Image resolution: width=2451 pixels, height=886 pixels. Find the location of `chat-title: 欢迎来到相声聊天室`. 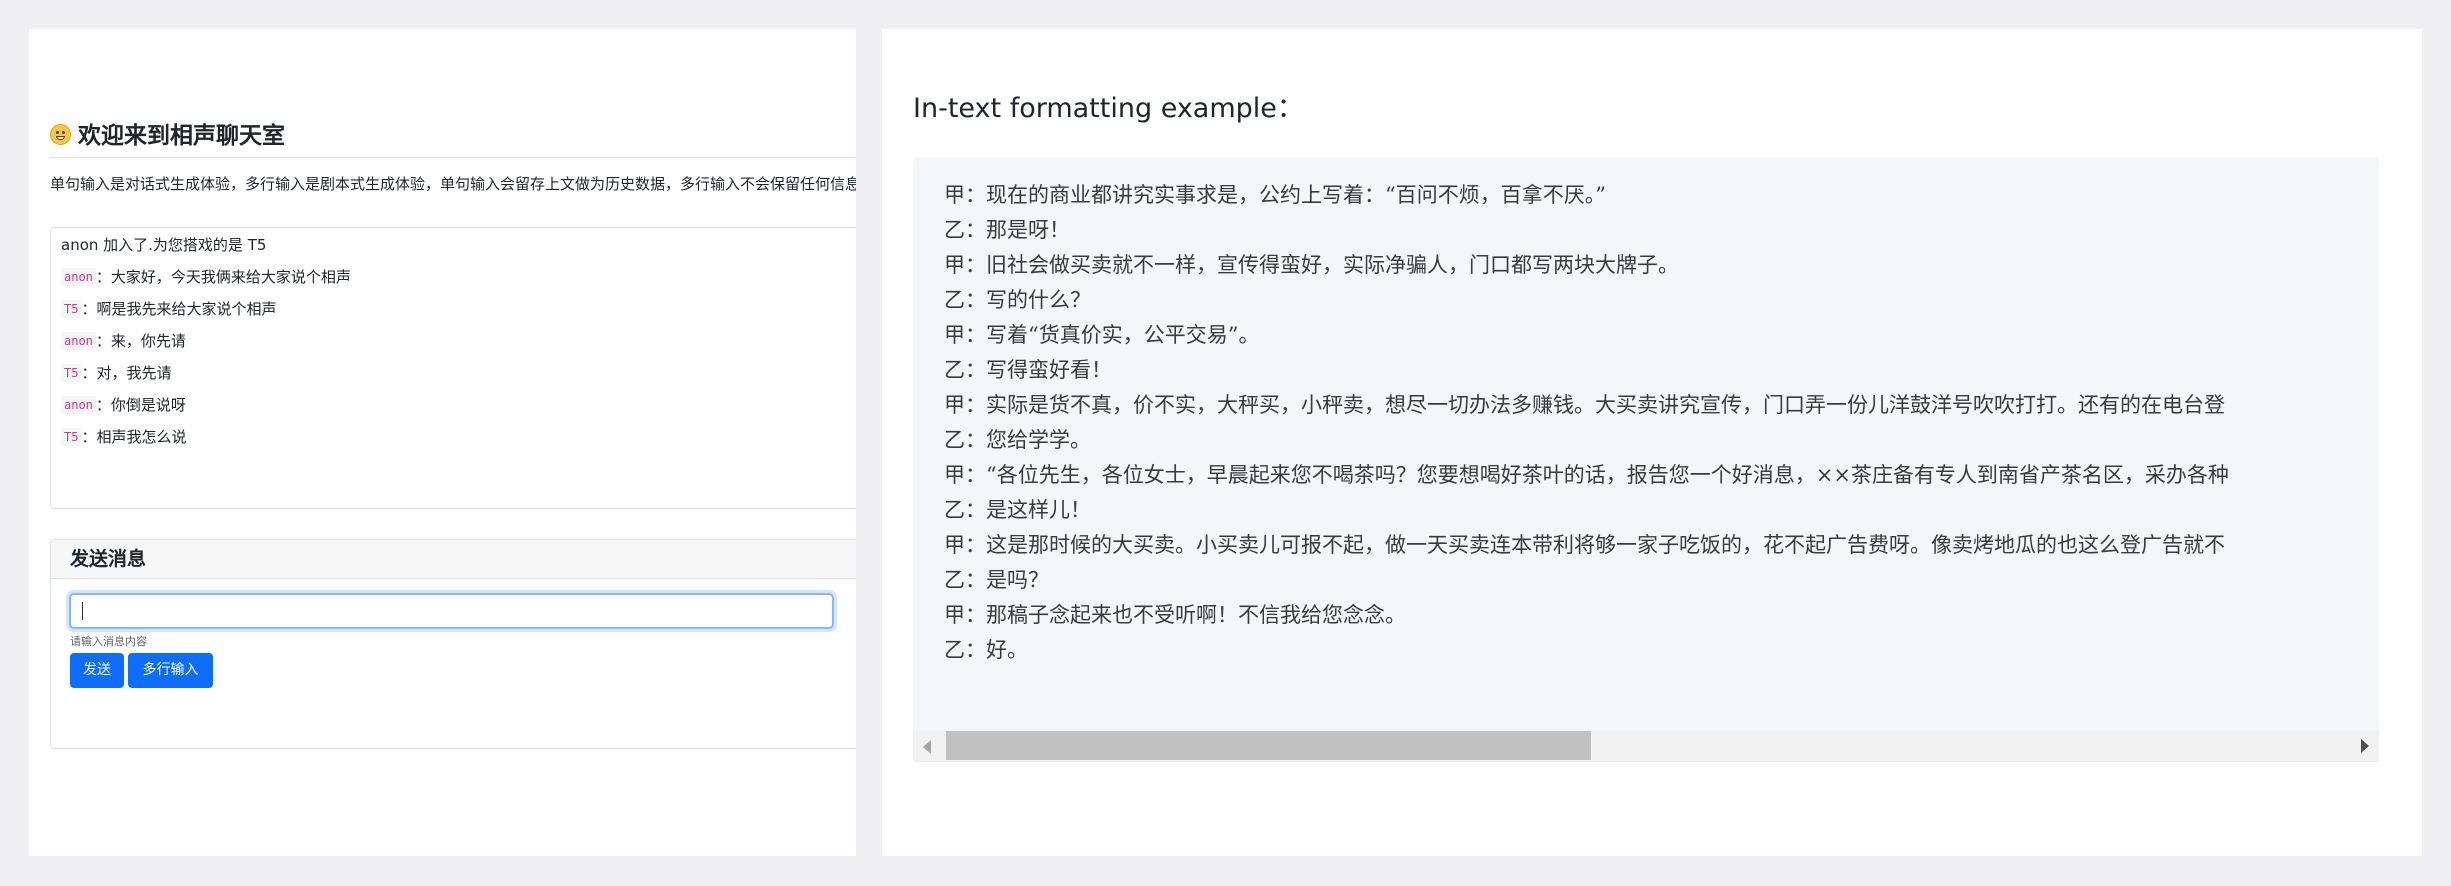

chat-title: 欢迎来到相声聊天室 is located at coordinates (167, 136).